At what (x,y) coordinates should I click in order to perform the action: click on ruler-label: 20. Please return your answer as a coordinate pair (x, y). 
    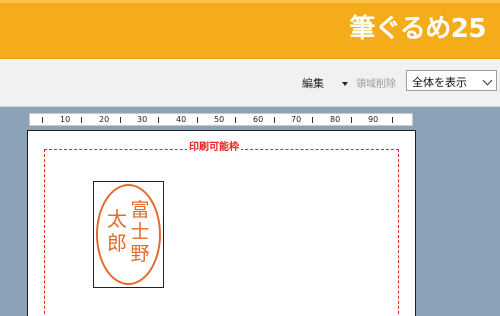
    Looking at the image, I should click on (104, 119).